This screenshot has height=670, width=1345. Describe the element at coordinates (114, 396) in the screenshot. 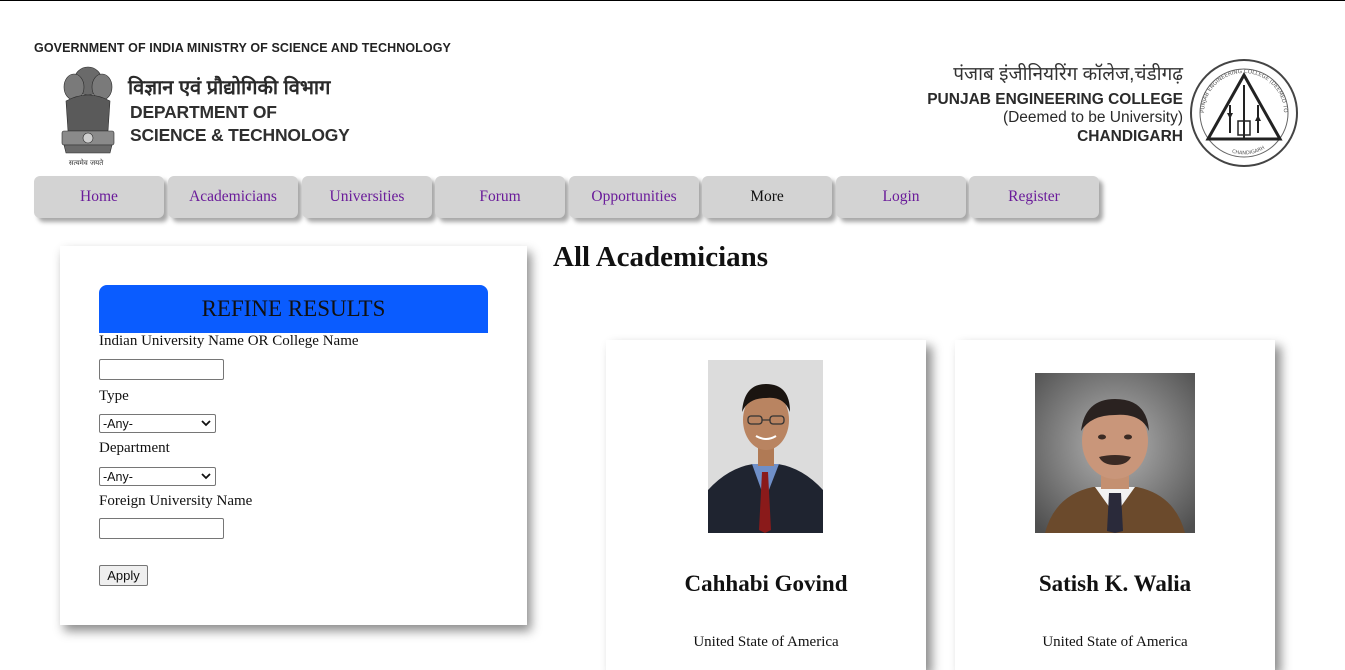

I see `type-label: Type` at that location.